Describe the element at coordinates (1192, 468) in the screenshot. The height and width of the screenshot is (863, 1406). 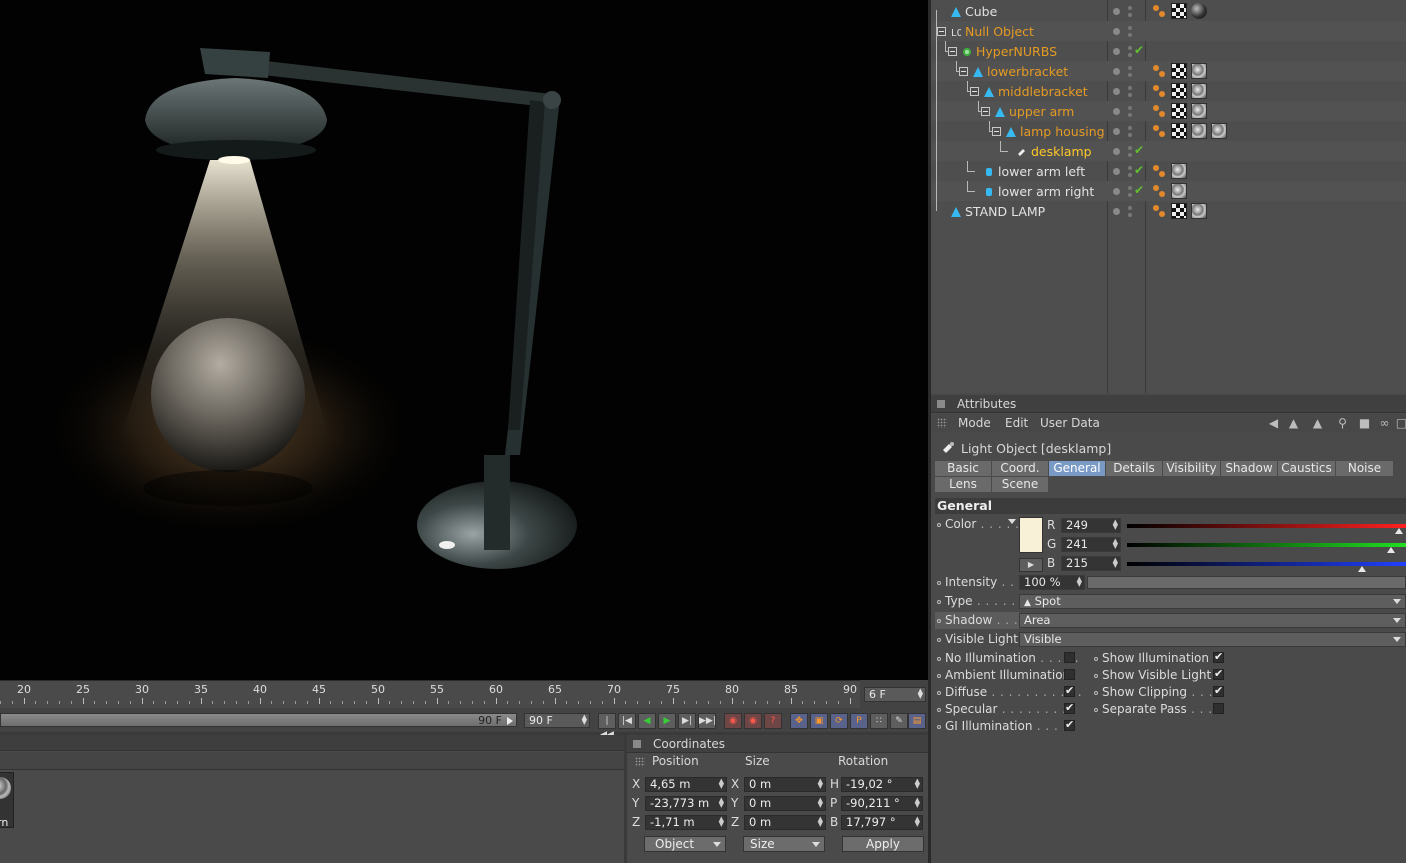
I see `tab-visibility: Visibility` at that location.